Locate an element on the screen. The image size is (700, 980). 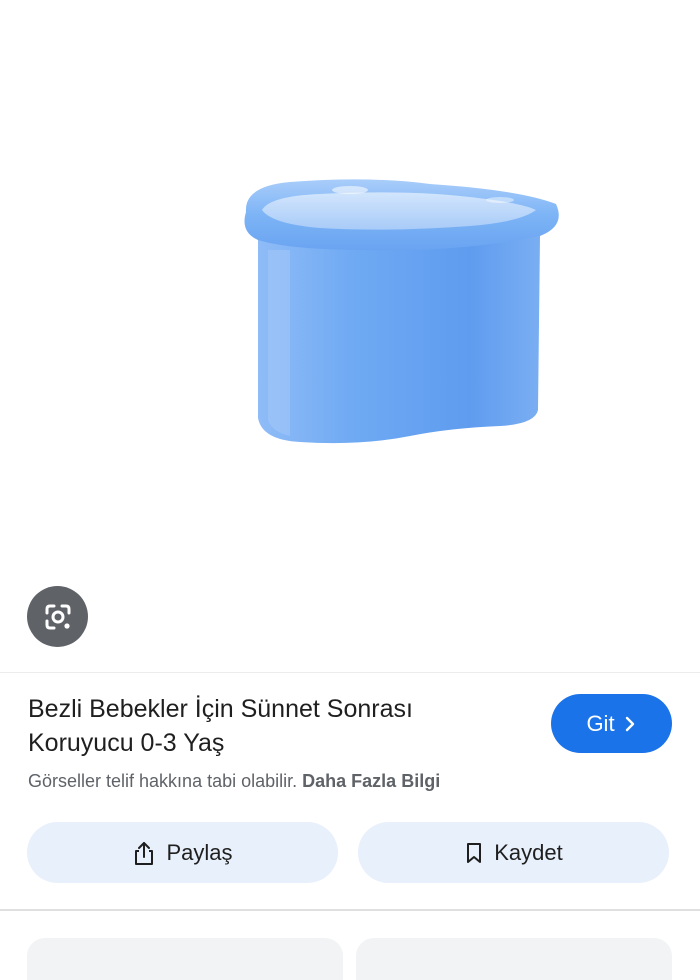
share-icon is located at coordinates (144, 853).